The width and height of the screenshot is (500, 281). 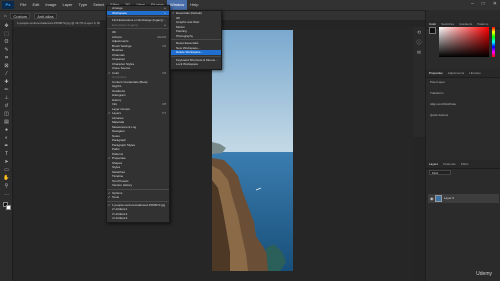 I want to click on window-menu-item-4-untitled-3: 4 Untitled-3, so click(x=138, y=218).